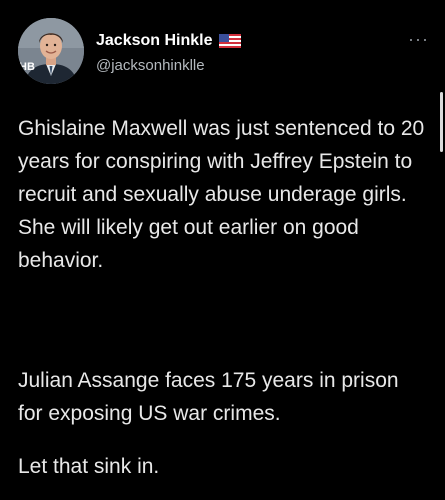  I want to click on author-name-row: Jackson Hinkle, so click(168, 41).